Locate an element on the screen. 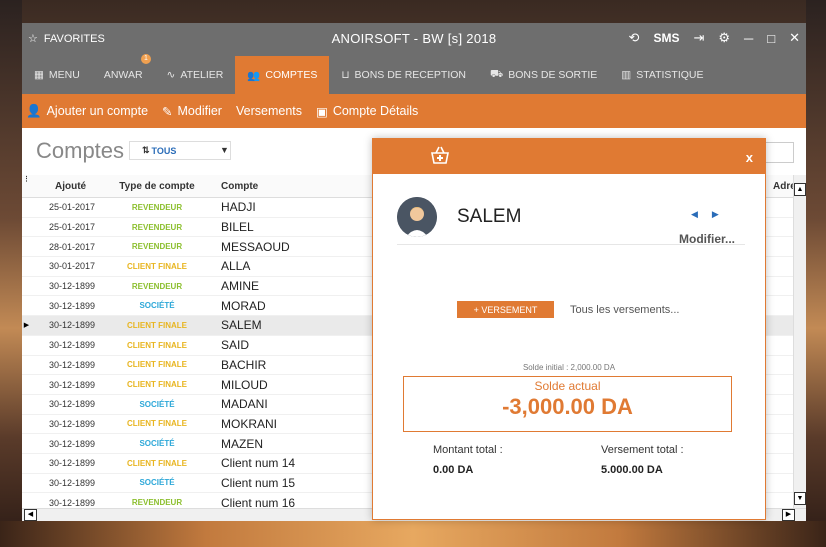 This screenshot has height=547, width=826. cell-name: MAZEN is located at coordinates (242, 443).